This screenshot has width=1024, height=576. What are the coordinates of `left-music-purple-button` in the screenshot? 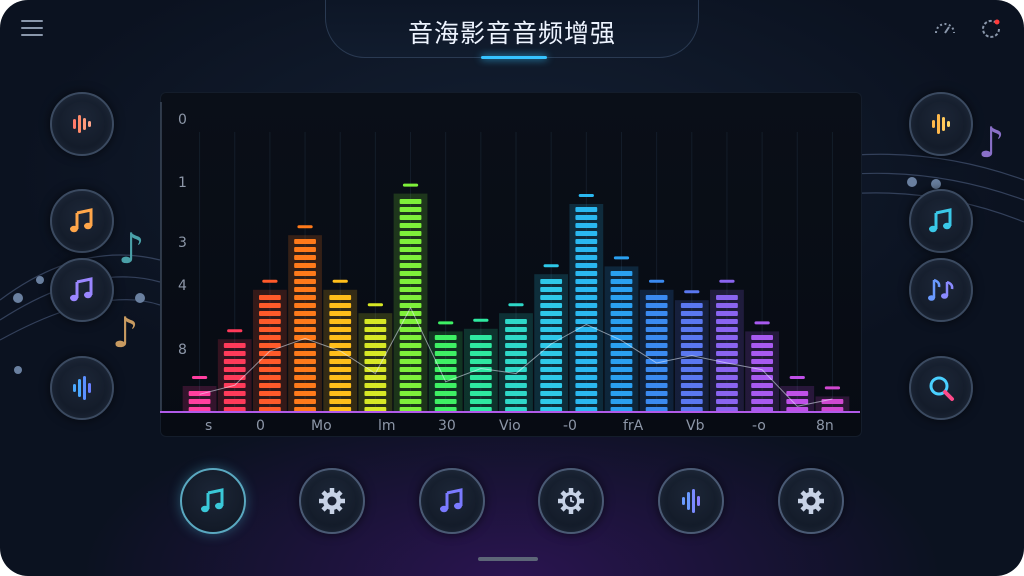 It's located at (82, 290).